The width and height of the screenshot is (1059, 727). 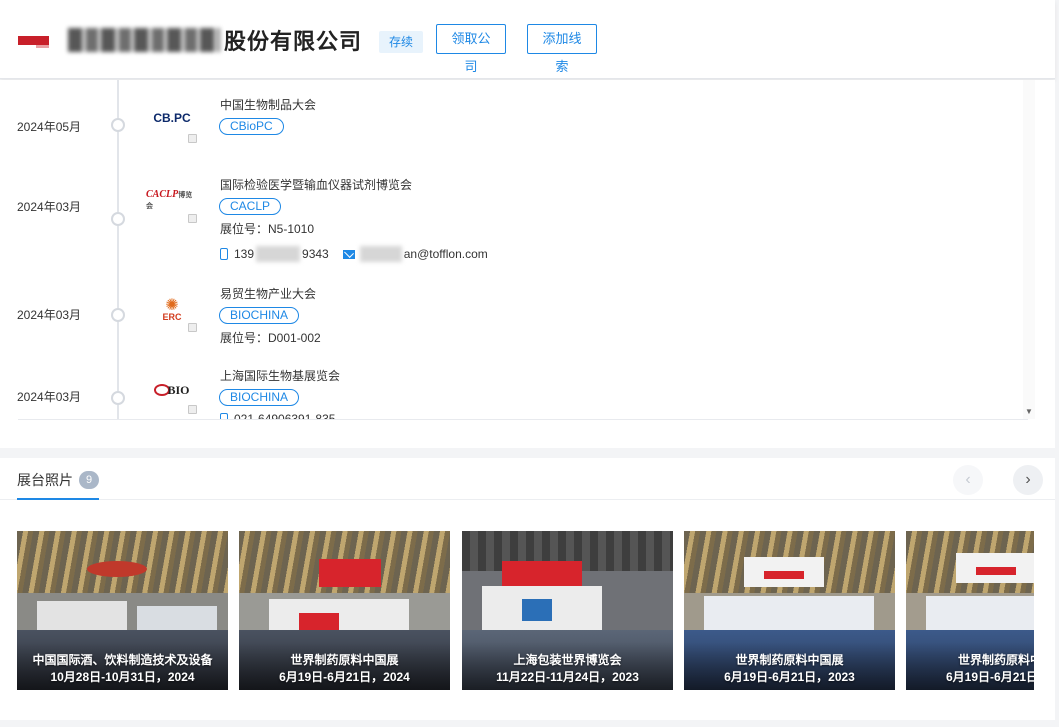 I want to click on booth-photo: 上海包装世界博览会 11月22日-11月24日，2023, so click(x=567, y=610).